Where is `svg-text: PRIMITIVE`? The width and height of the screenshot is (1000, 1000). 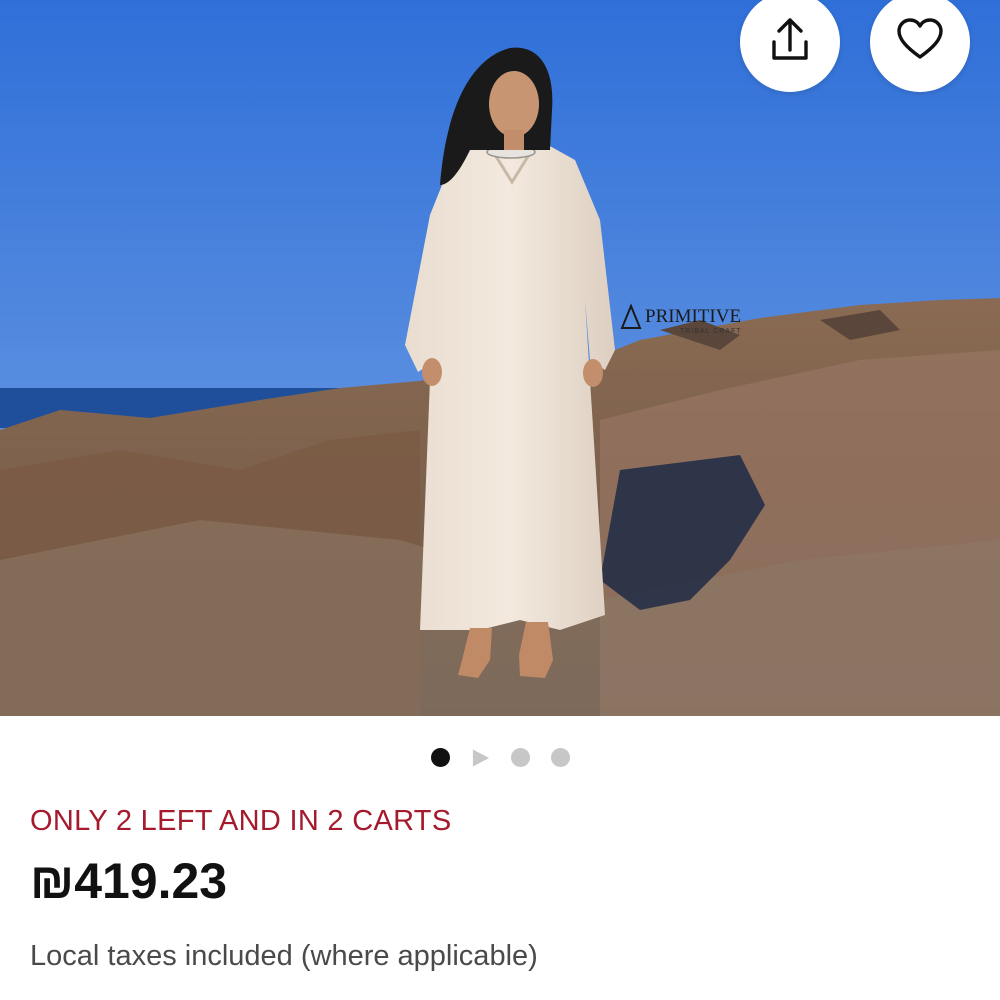
svg-text: PRIMITIVE is located at coordinates (693, 316).